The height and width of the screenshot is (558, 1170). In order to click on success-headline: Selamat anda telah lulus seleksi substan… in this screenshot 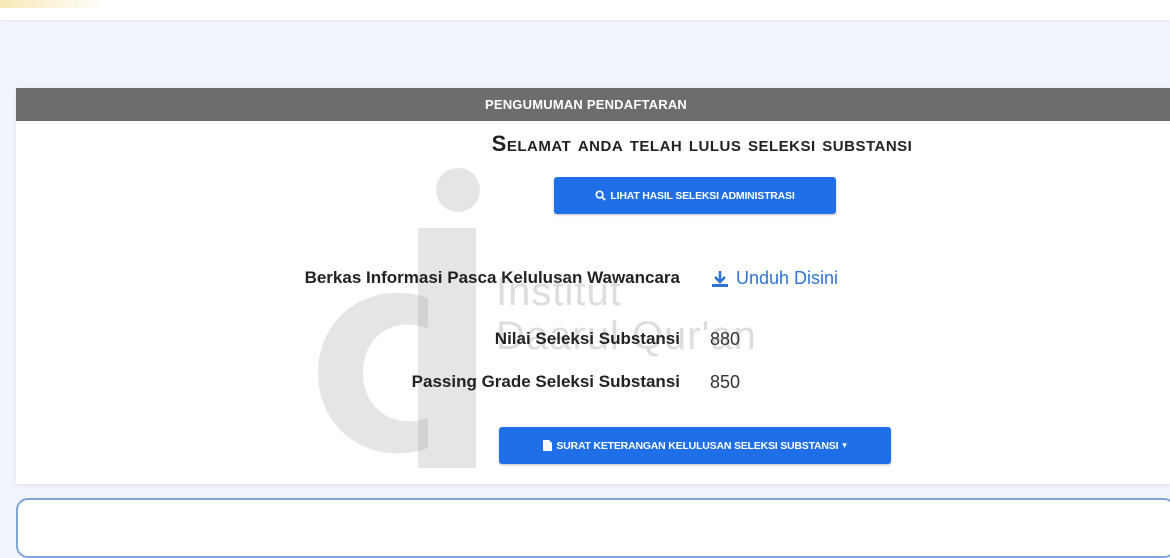, I will do `click(702, 143)`.